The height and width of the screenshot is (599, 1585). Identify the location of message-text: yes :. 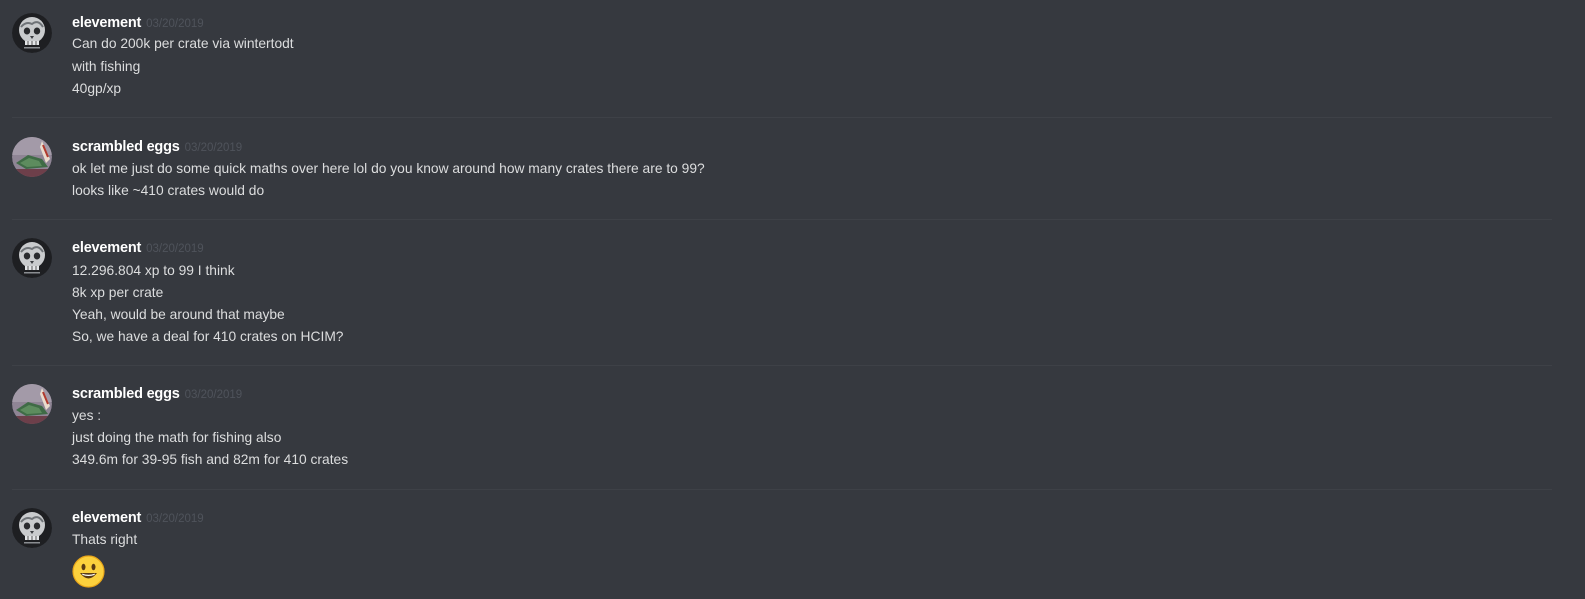
(87, 415).